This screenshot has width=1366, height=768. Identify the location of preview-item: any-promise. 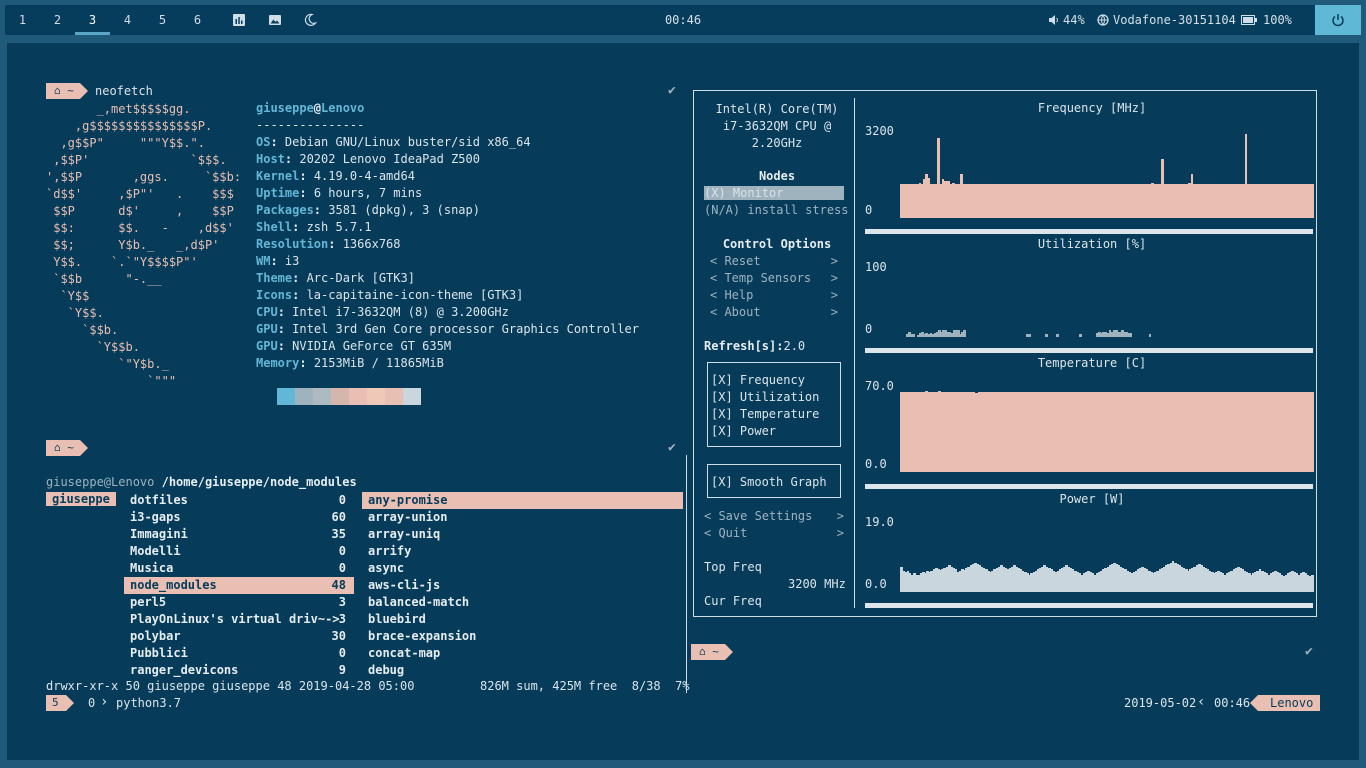
(522, 500).